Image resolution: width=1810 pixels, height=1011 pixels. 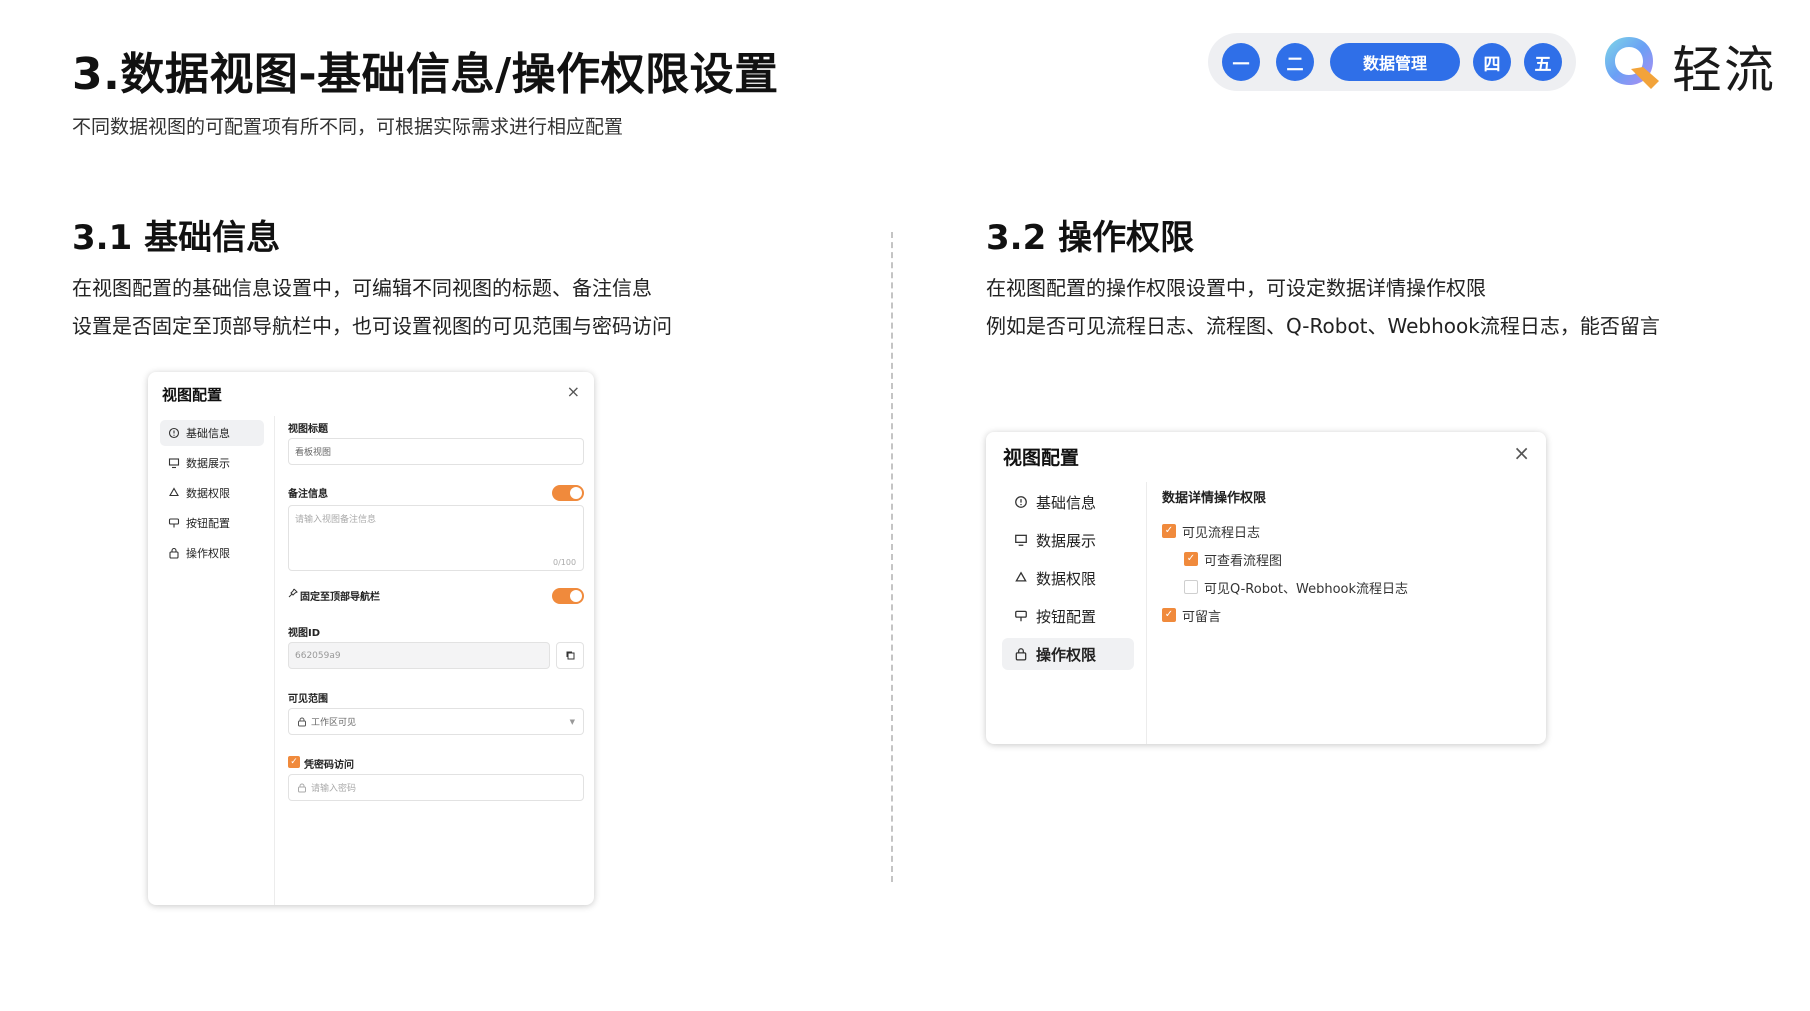 What do you see at coordinates (334, 723) in the screenshot?
I see `scope-value: 工作区可见` at bounding box center [334, 723].